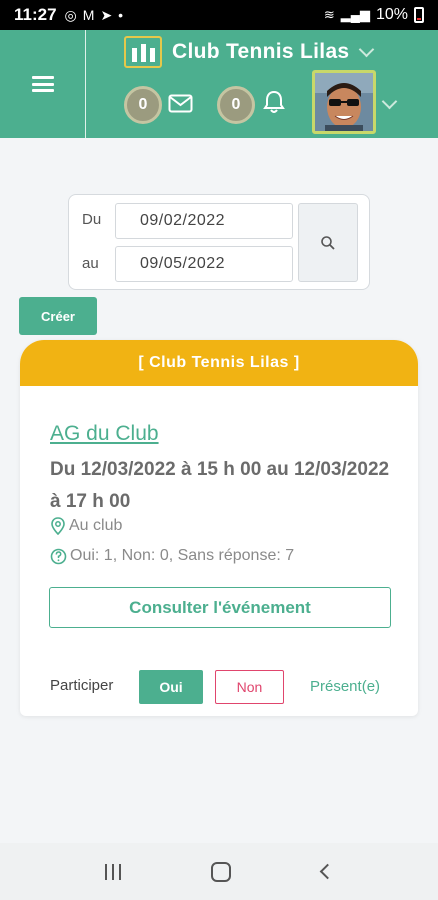  Describe the element at coordinates (88, 15) in the screenshot. I see `gmail-icon: M` at that location.